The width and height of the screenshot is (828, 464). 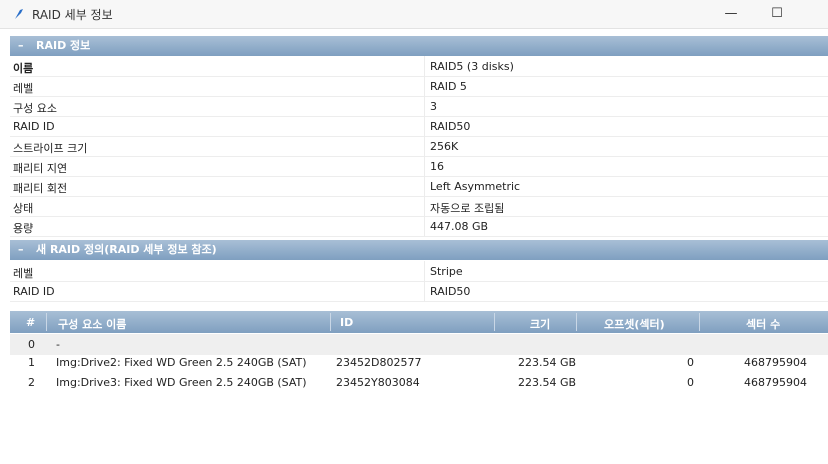 I want to click on prop-value: 3, so click(x=433, y=106).